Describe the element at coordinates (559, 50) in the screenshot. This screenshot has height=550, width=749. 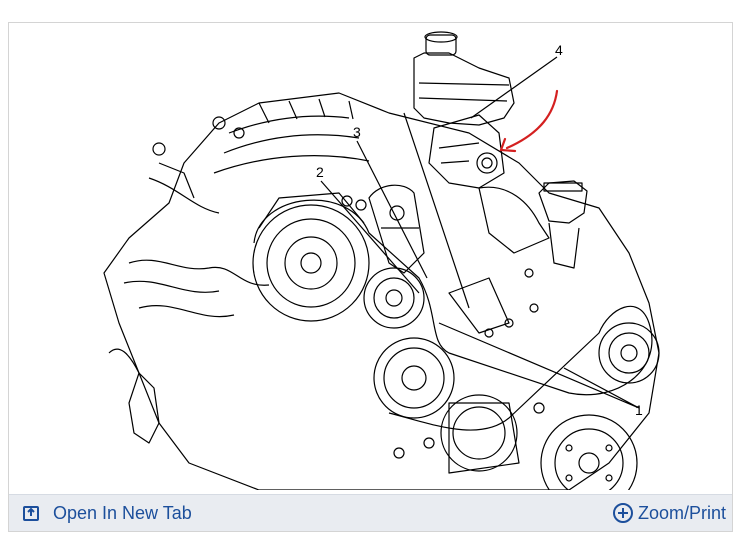
I see `callout-4: 4` at that location.